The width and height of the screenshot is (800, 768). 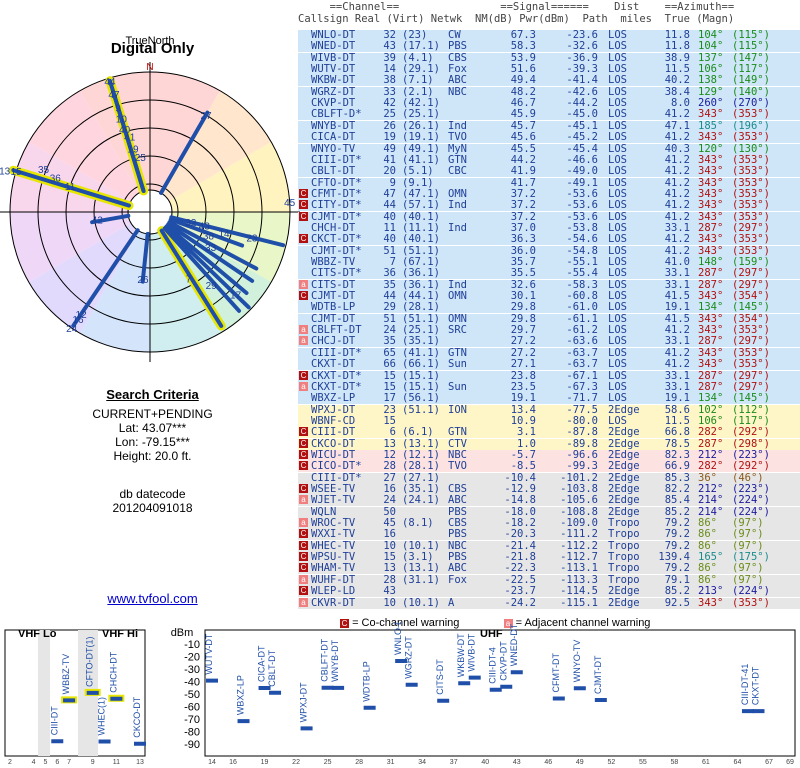 What do you see at coordinates (523, 69) in the screenshot?
I see `cell-nm: 51.6` at bounding box center [523, 69].